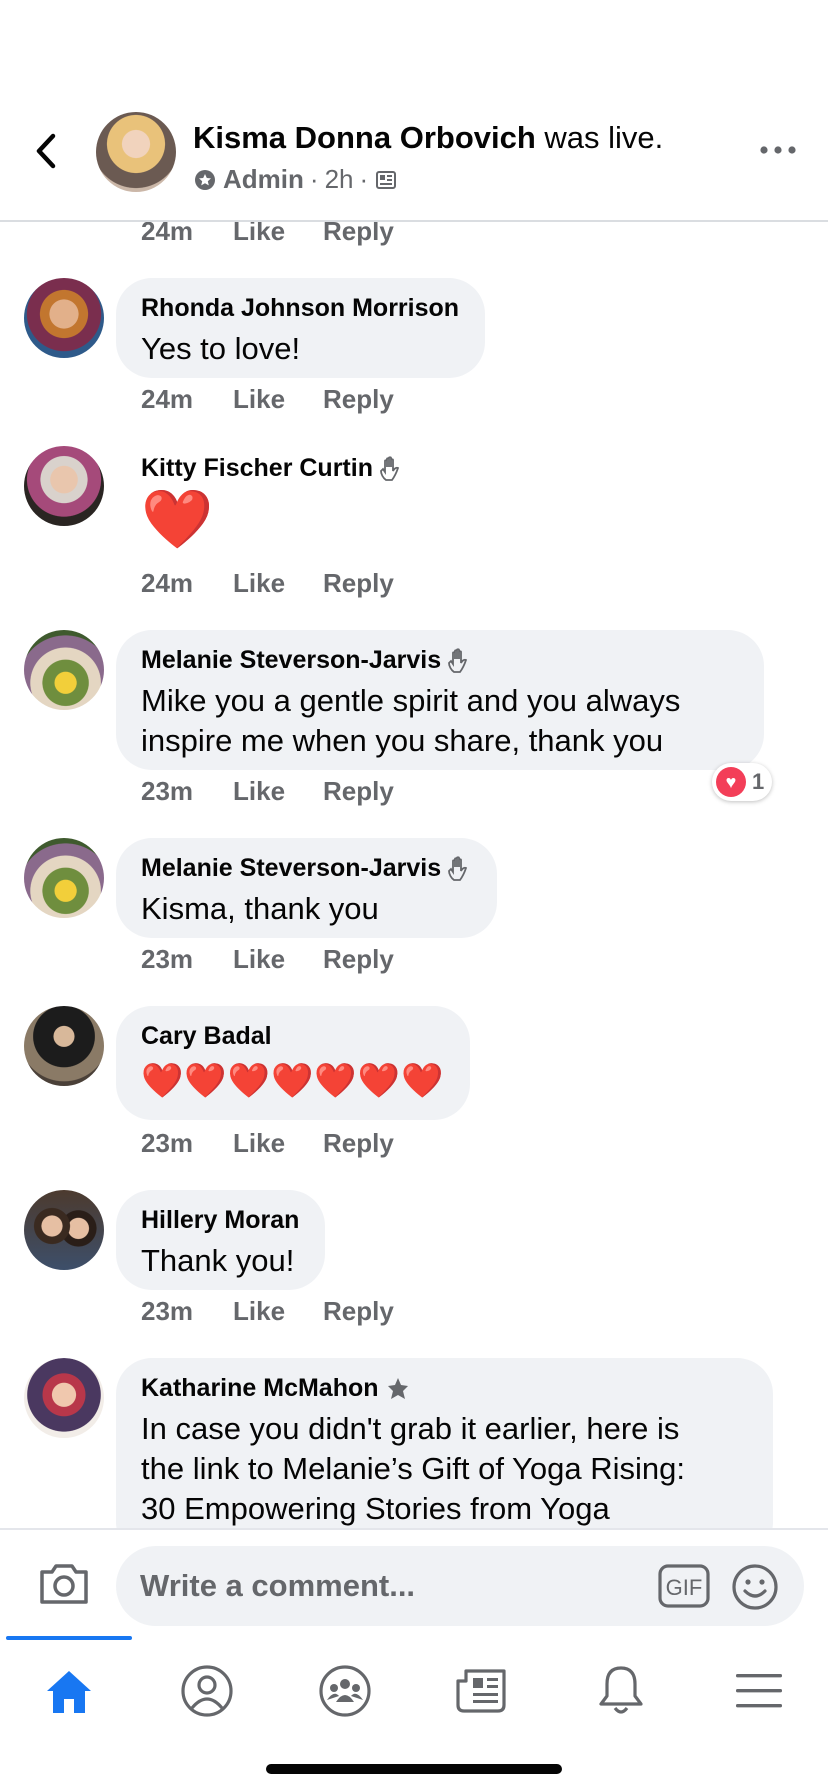 The width and height of the screenshot is (828, 1792). I want to click on post-title: Kisma Donna Orbovich was live., so click(428, 138).